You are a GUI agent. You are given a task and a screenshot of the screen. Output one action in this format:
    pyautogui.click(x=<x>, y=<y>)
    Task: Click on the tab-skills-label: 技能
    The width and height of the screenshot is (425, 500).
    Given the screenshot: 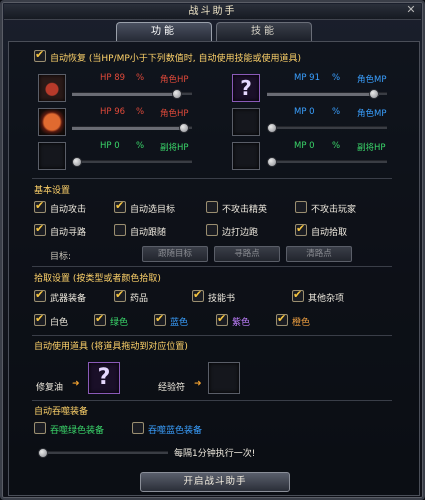 What is the action you would take?
    pyautogui.click(x=264, y=31)
    